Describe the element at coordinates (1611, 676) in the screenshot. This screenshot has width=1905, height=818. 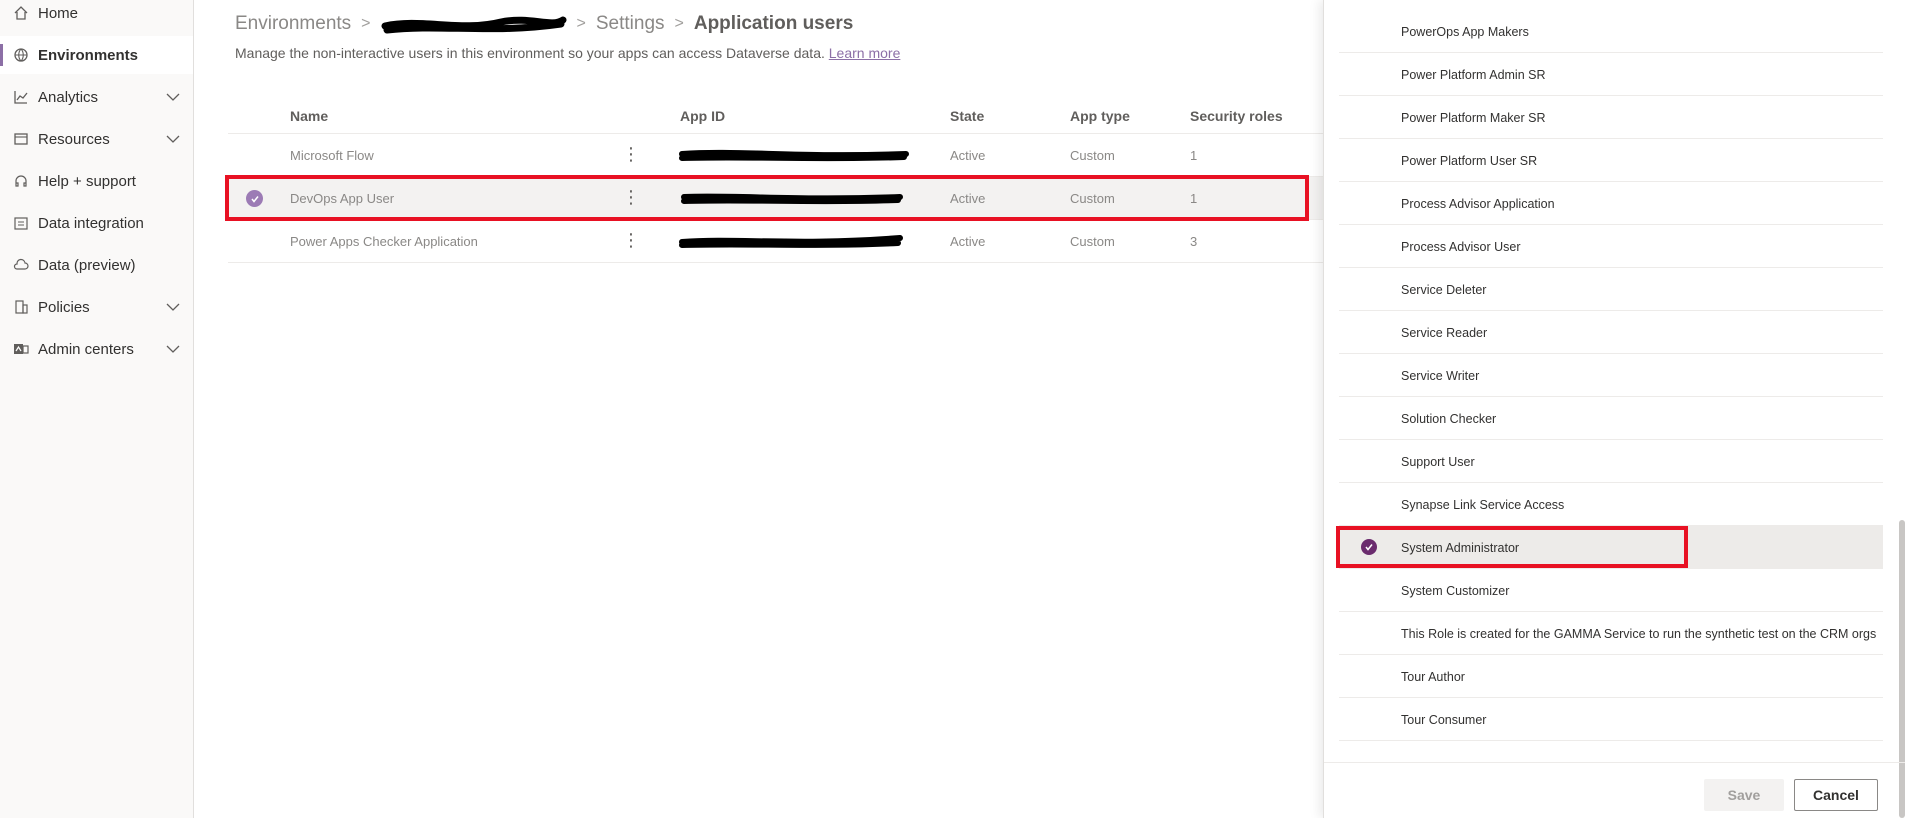
I see `list-item: Tour Author` at that location.